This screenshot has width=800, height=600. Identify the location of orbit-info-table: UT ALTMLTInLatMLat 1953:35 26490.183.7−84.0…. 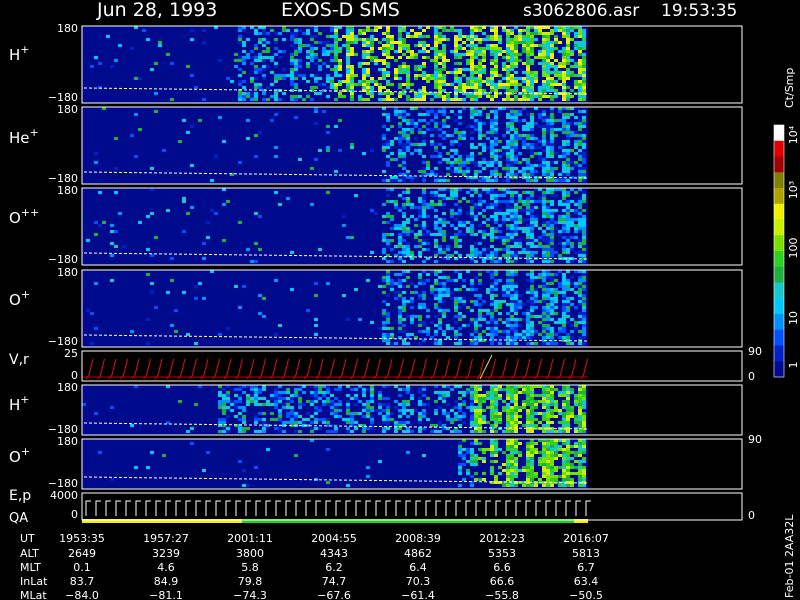
(314, 566).